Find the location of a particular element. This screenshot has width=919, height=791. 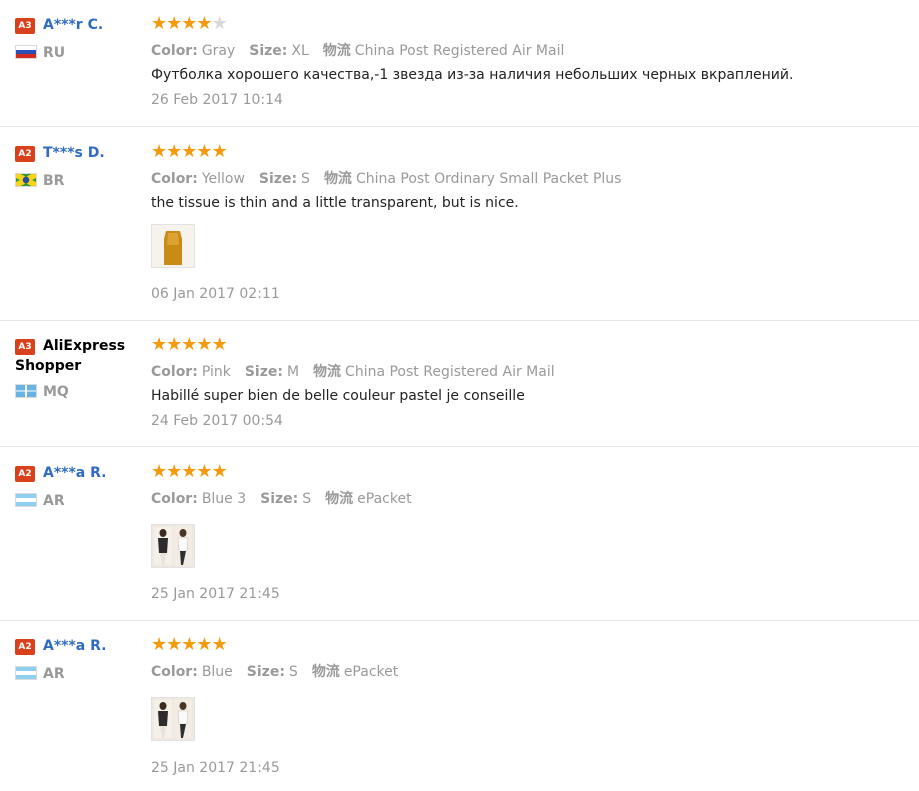

review-date: 06 Jan 2017 02:11 is located at coordinates (215, 294).